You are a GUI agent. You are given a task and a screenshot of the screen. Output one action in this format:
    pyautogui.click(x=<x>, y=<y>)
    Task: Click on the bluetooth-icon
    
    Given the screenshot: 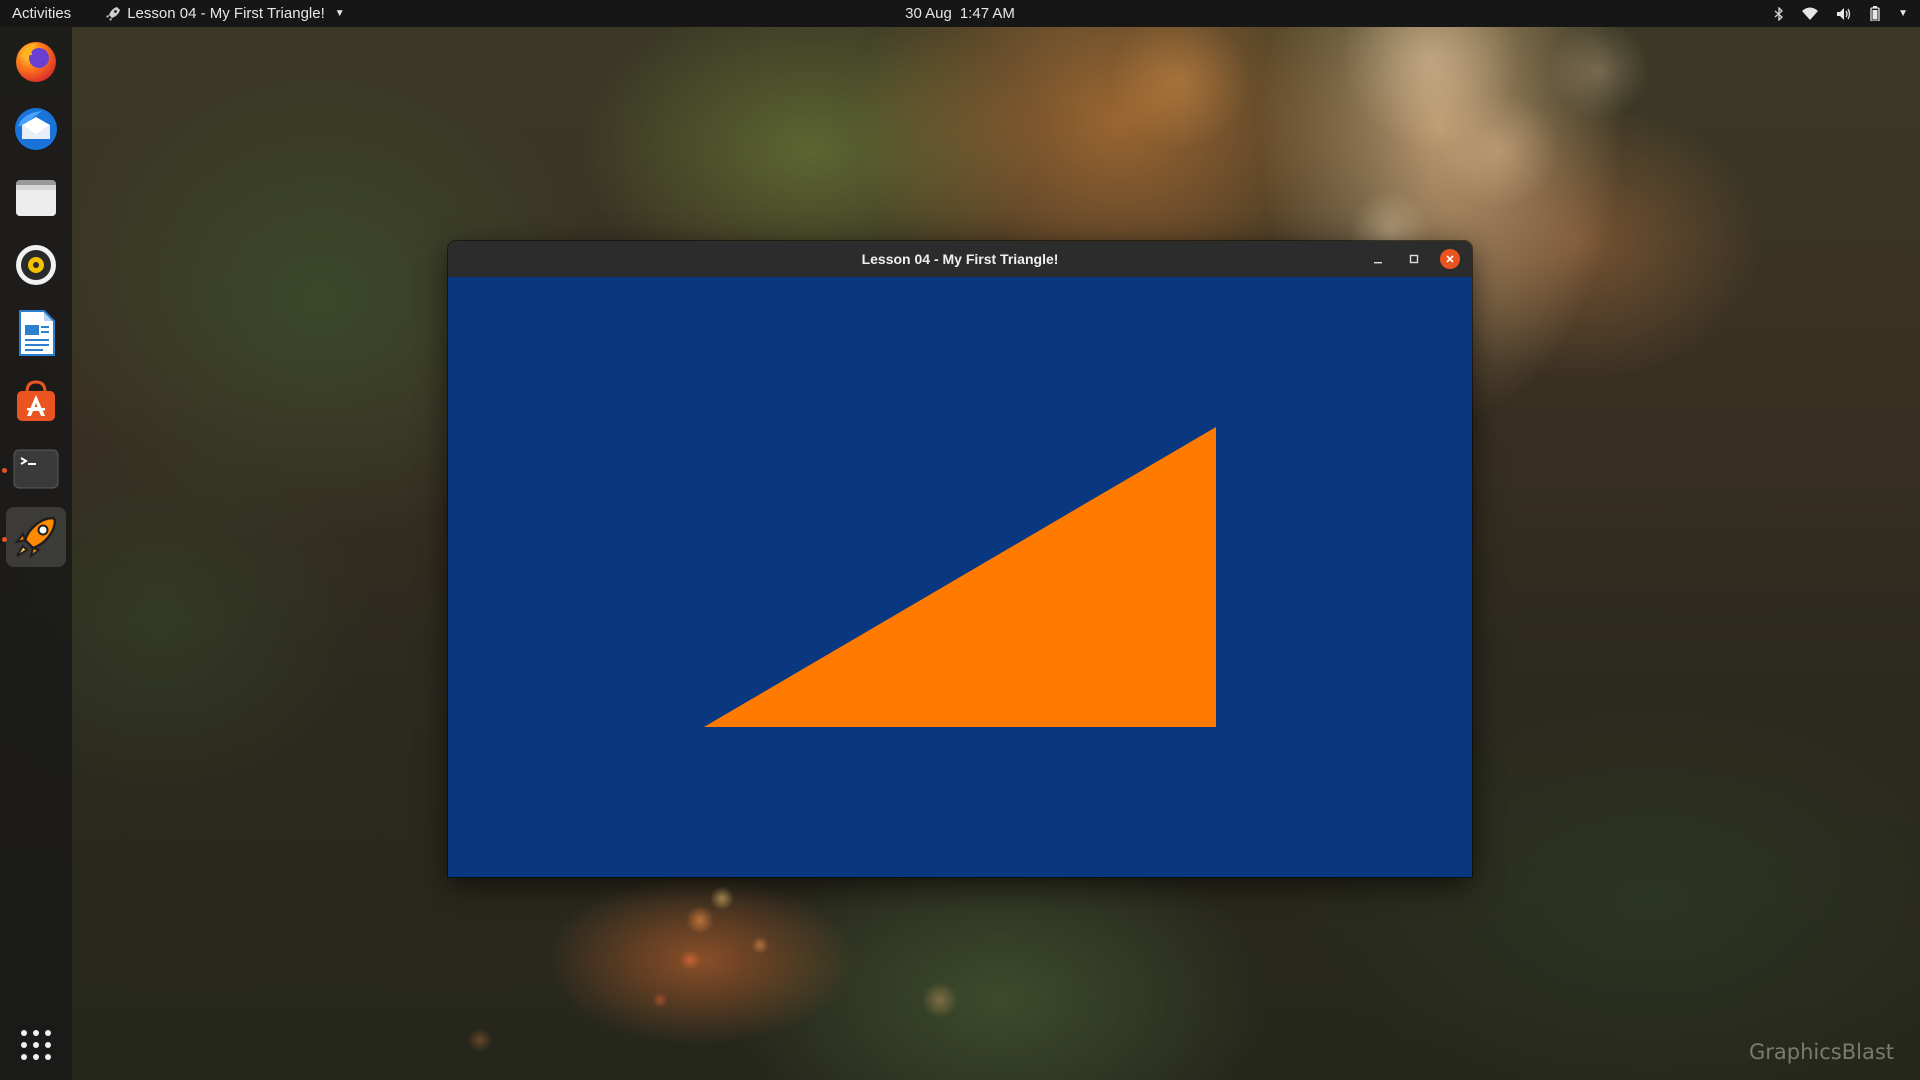 What is the action you would take?
    pyautogui.click(x=1779, y=13)
    